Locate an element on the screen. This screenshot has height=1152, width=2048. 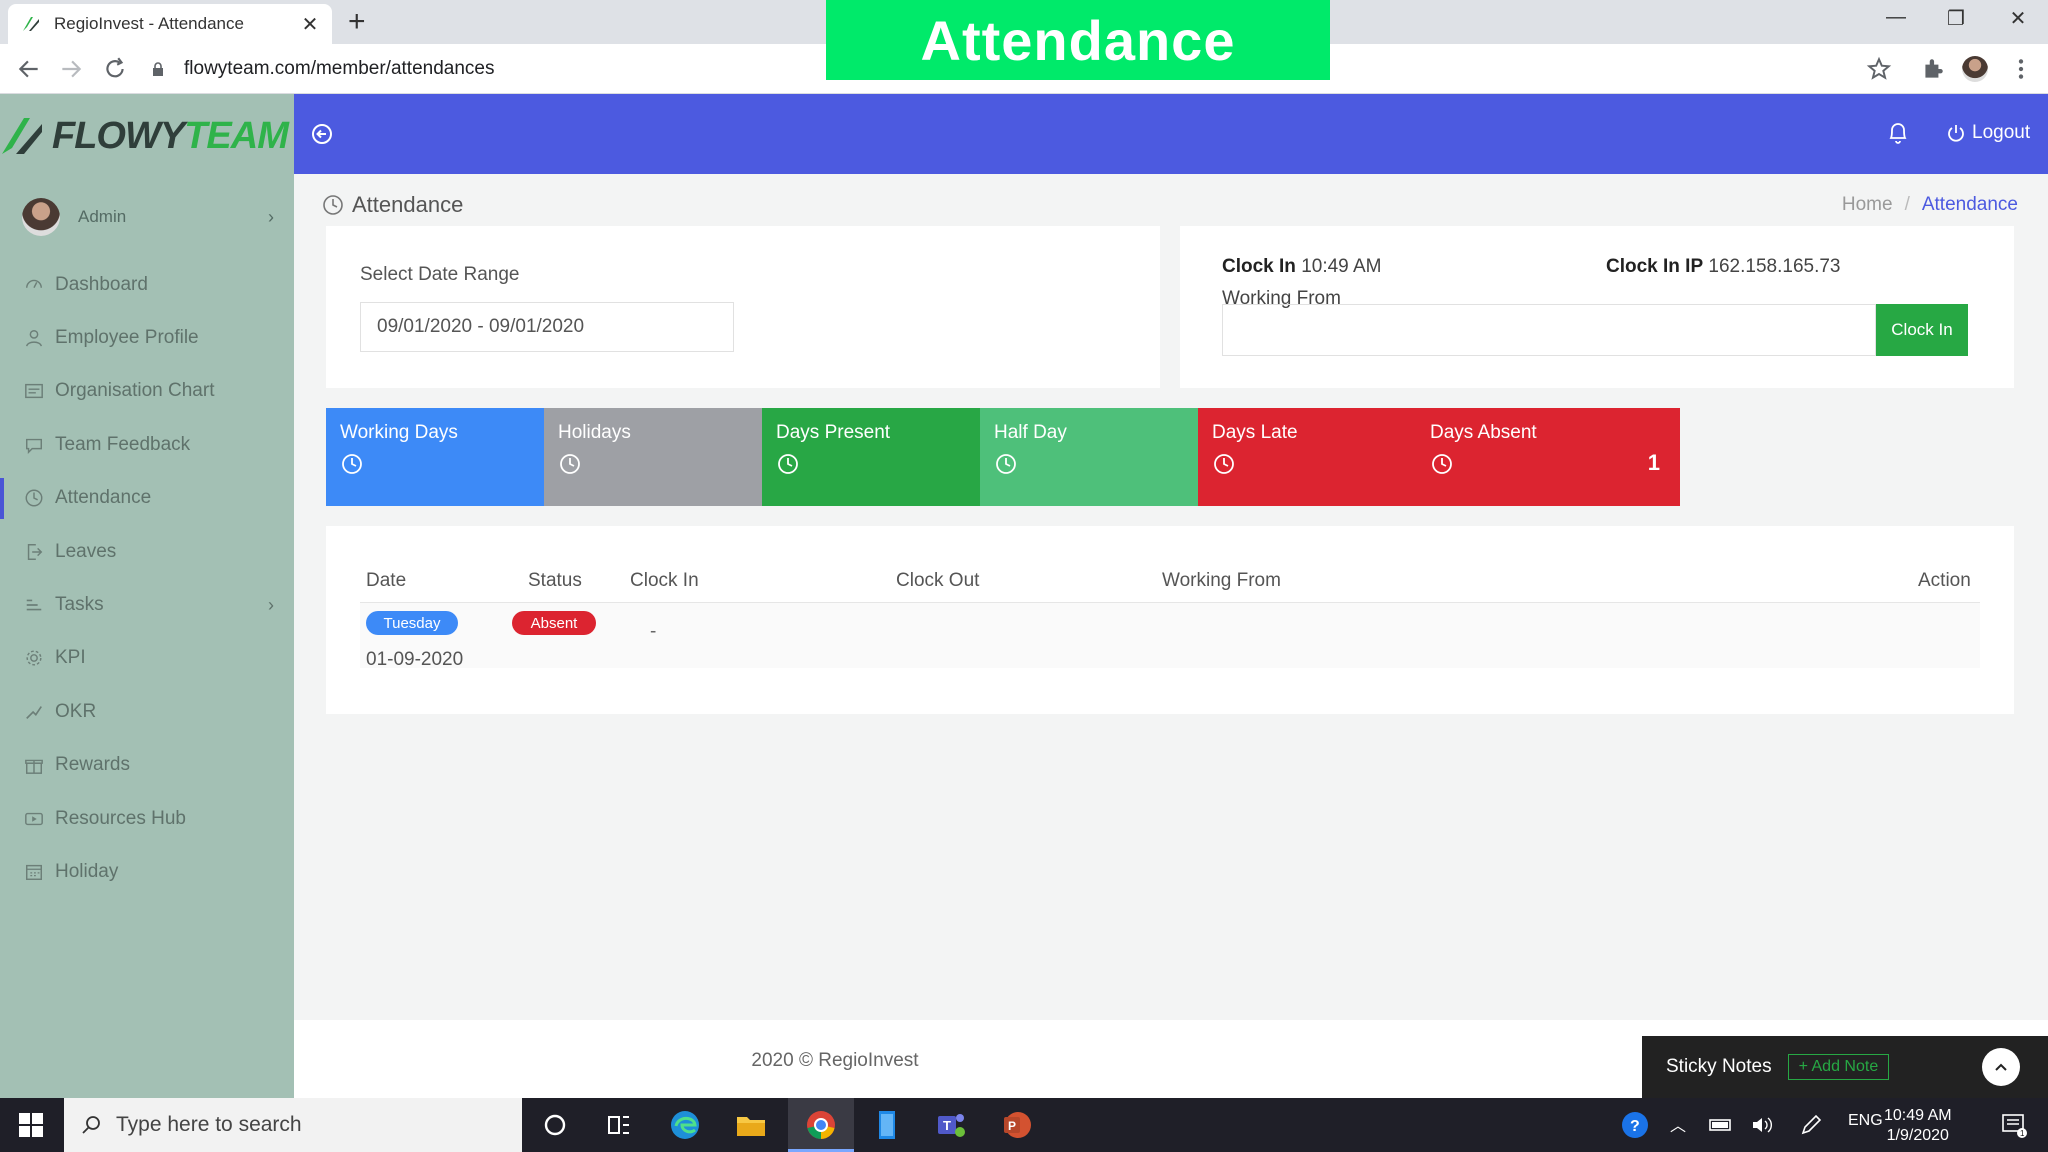
powerpoint-icon: P is located at coordinates (1017, 1125).